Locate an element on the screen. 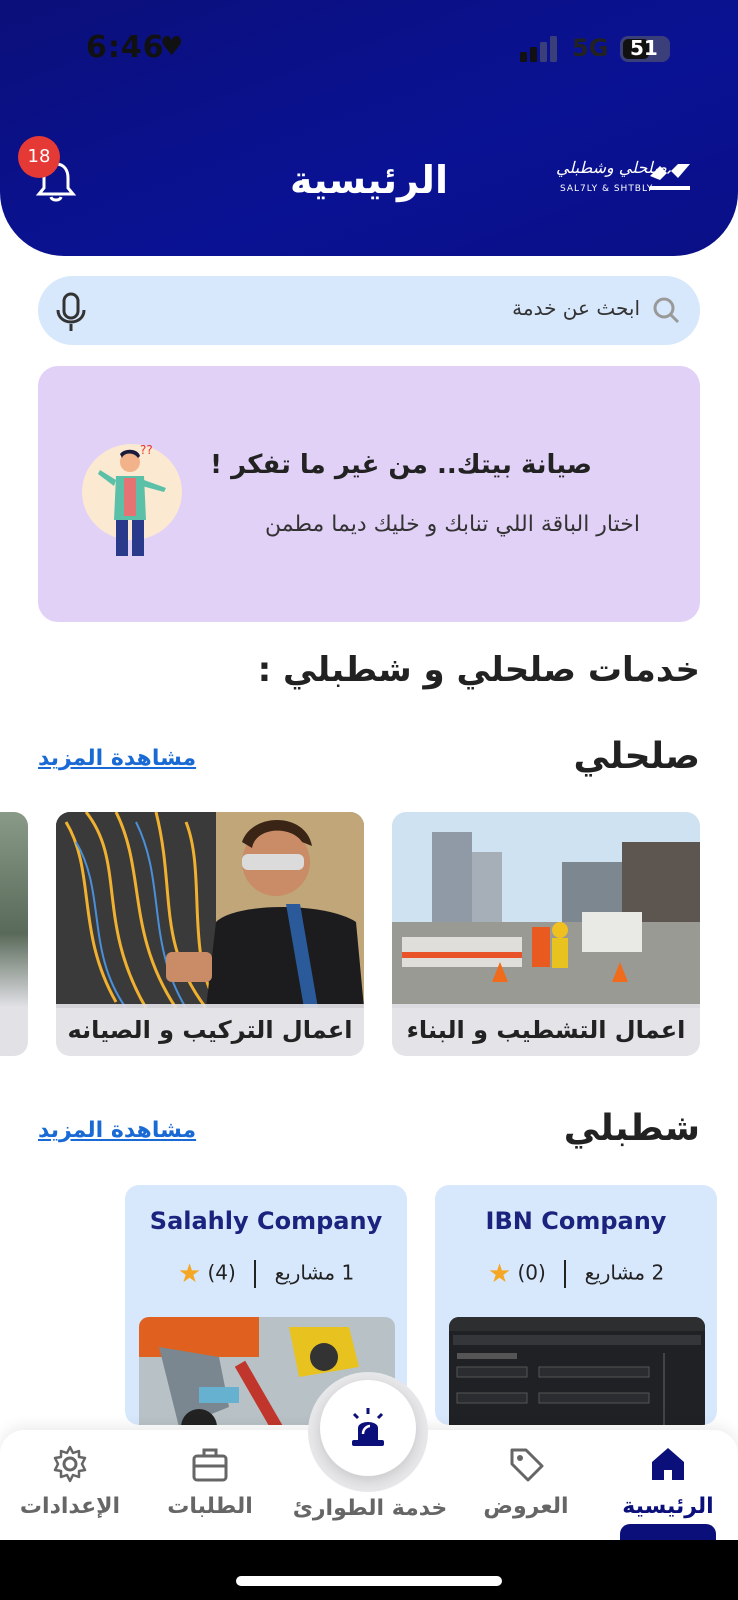  company-rating: (4) is located at coordinates (221, 1272).